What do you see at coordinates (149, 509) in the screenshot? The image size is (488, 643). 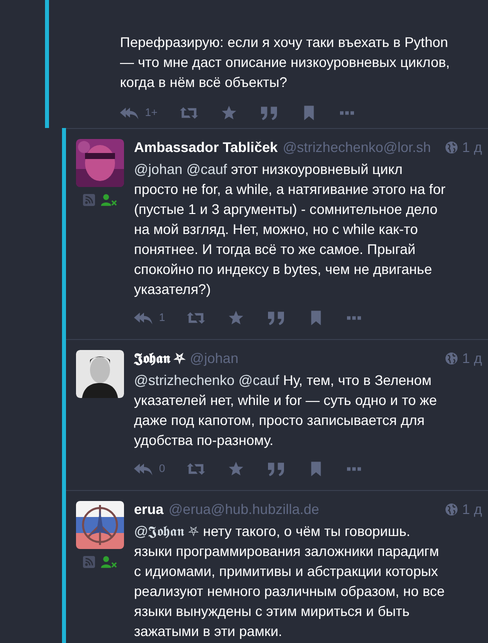 I see `display-name: erua` at bounding box center [149, 509].